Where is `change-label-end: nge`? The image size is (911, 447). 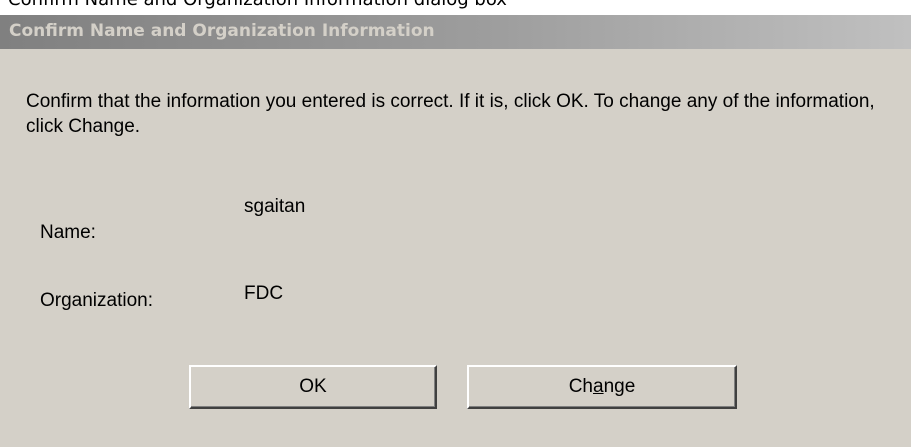 change-label-end: nge is located at coordinates (619, 386).